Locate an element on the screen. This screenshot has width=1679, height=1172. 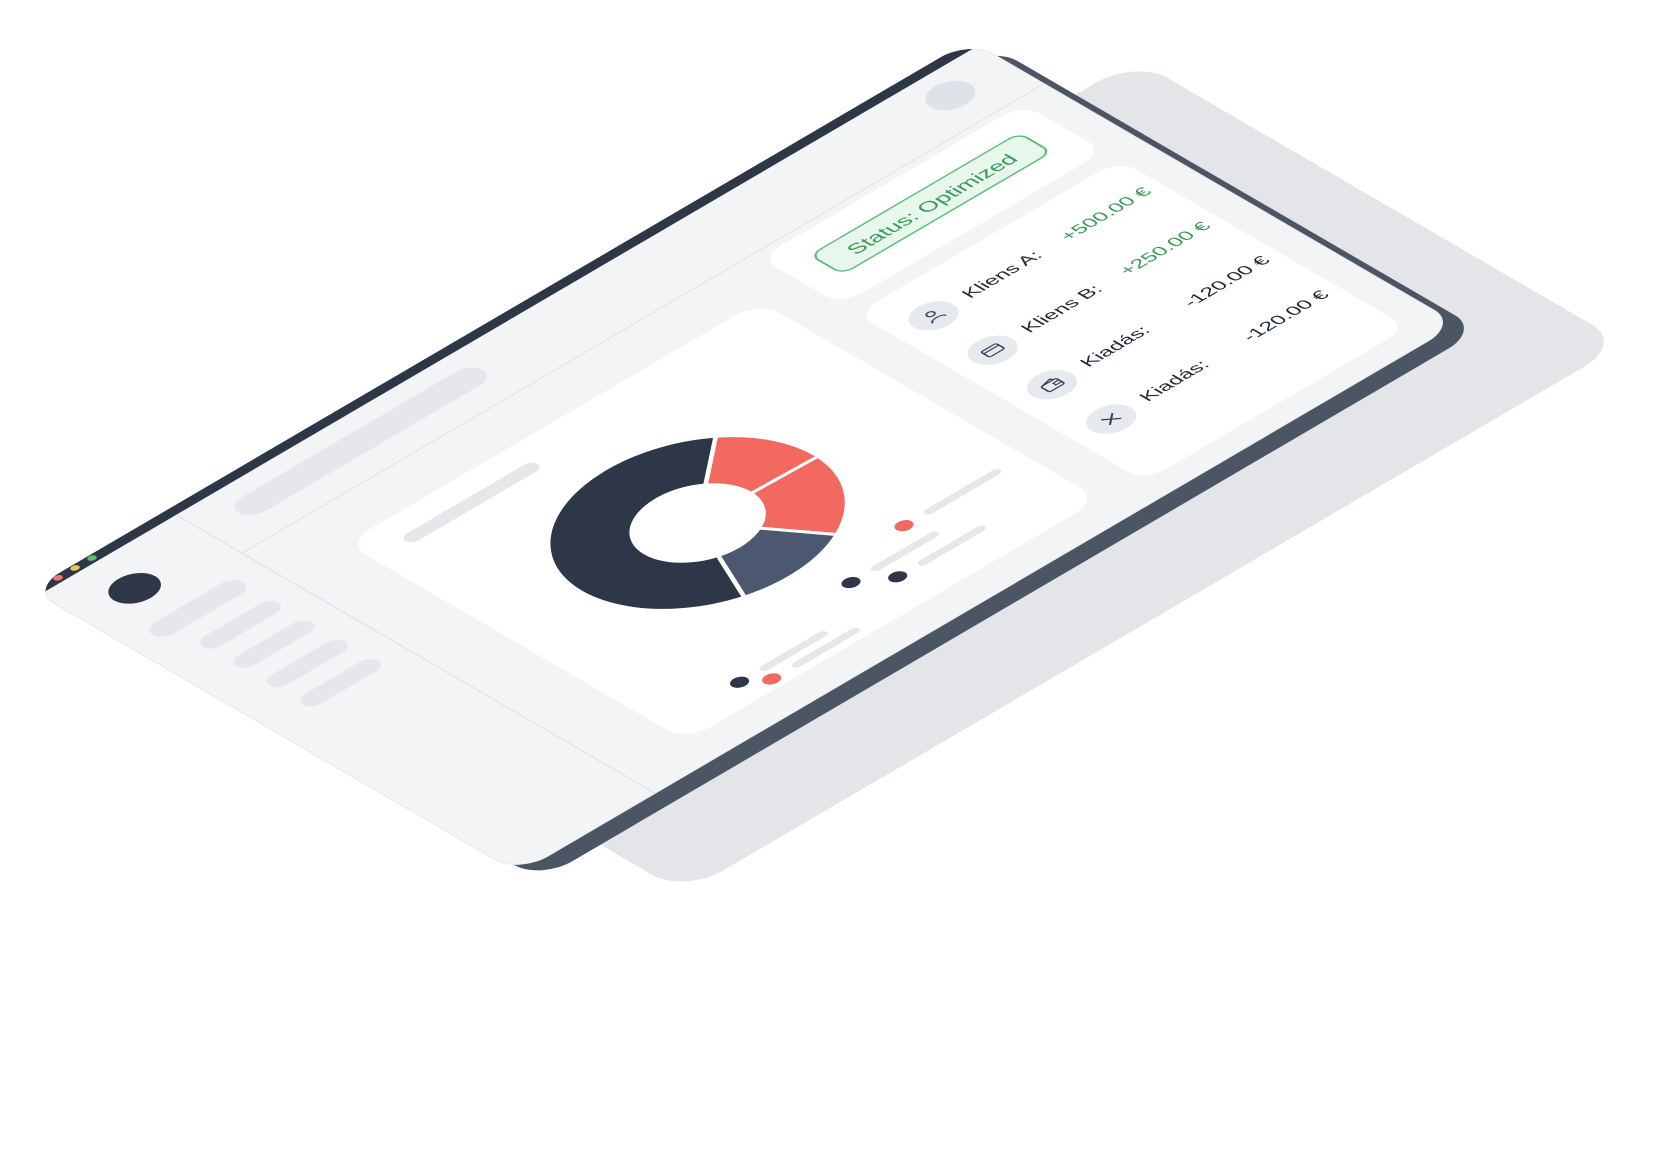
legend-label-placeholder is located at coordinates (962, 491).